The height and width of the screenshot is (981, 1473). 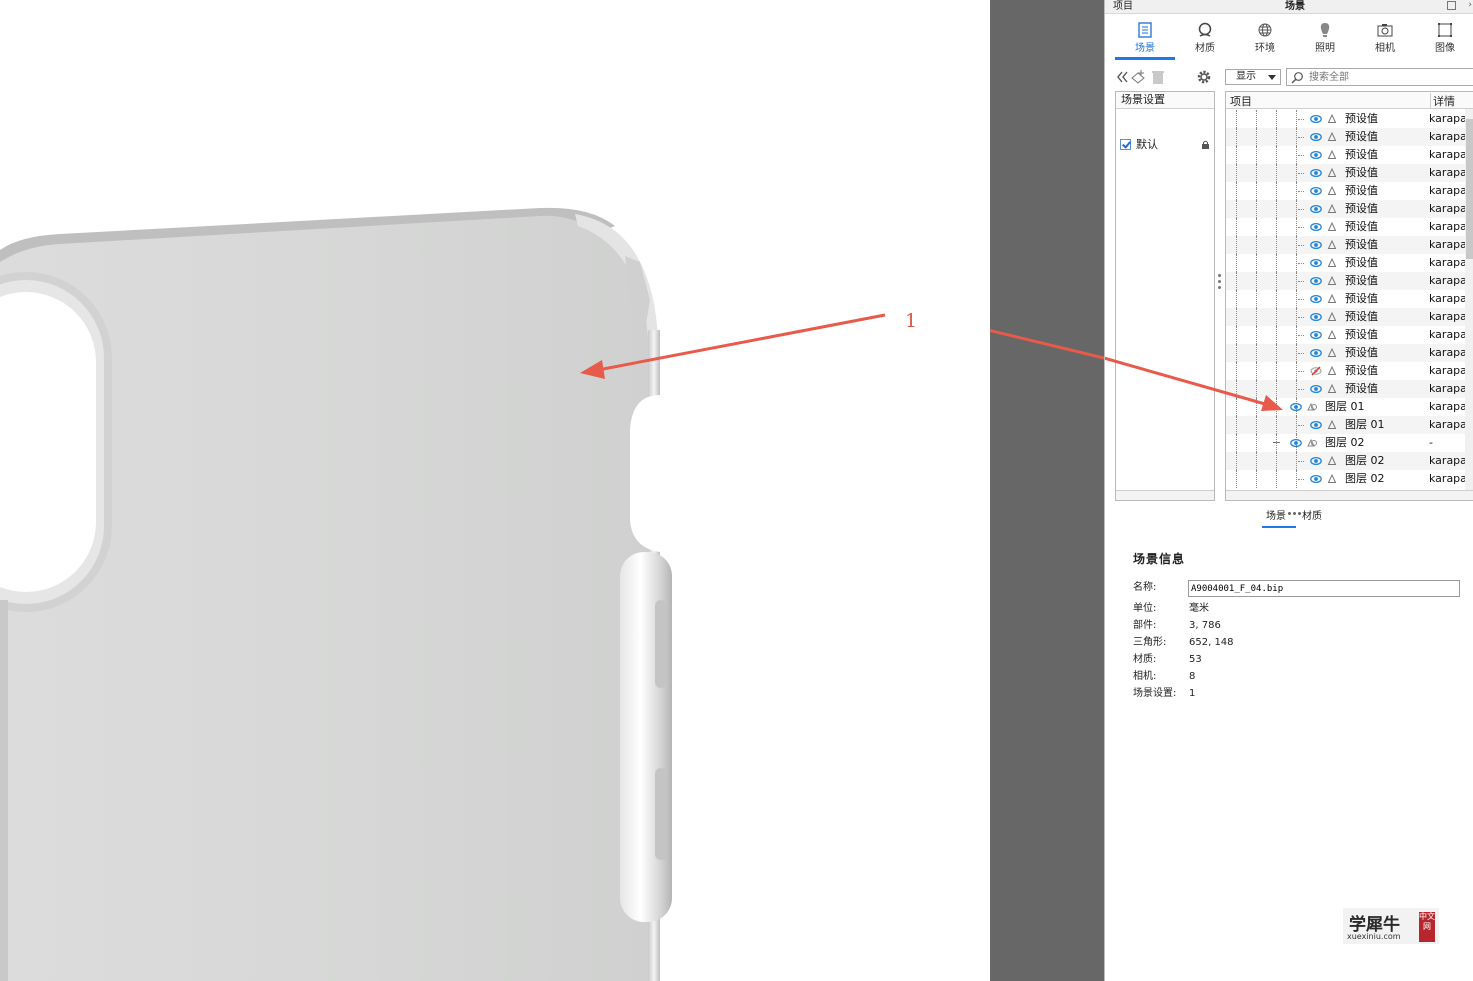 I want to click on column-header-item: 项目, so click(x=1241, y=101).